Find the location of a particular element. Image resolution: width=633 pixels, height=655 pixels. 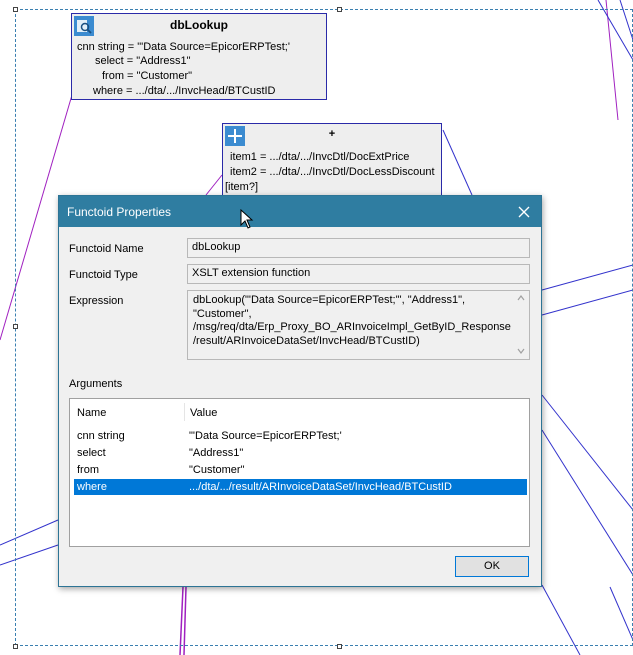

argument-name: cnn string is located at coordinates (101, 436).